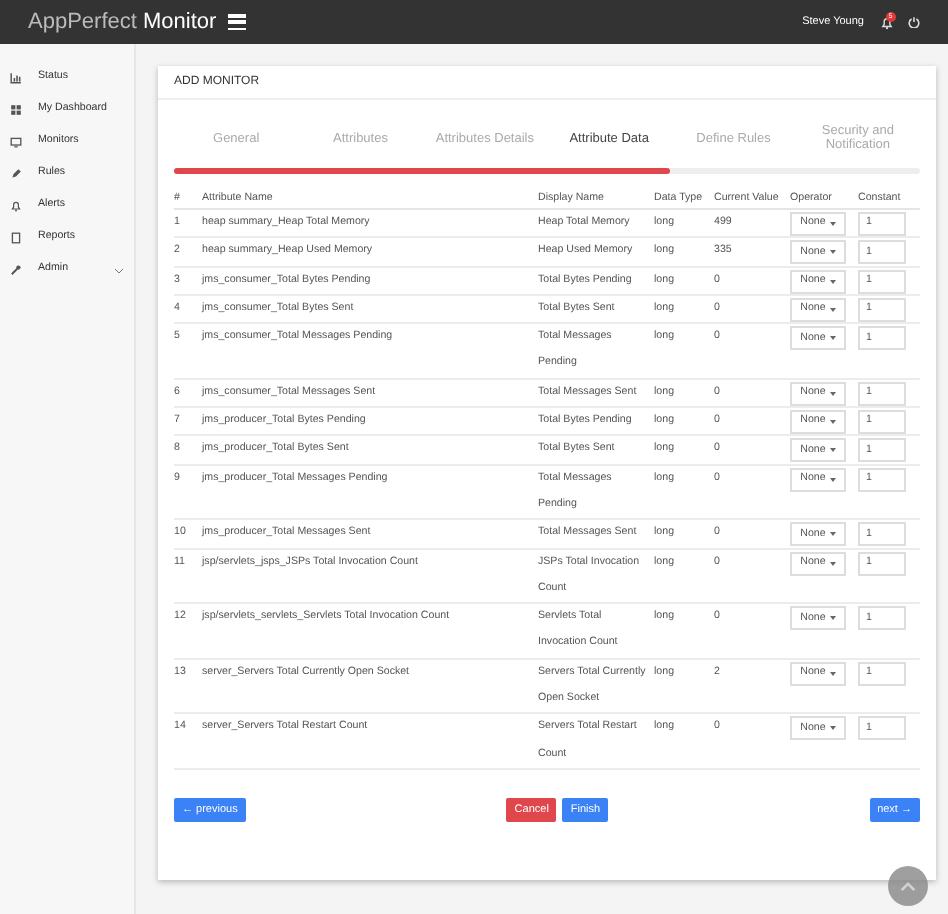 Image resolution: width=948 pixels, height=914 pixels. I want to click on pencil-icon, so click(16, 174).